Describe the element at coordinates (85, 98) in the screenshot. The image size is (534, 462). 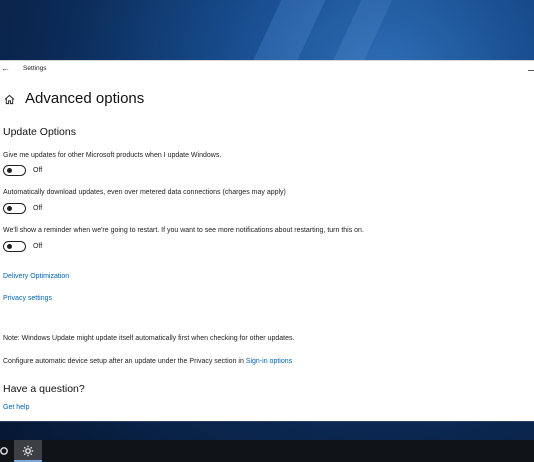
I see `page-title: Advanced options` at that location.